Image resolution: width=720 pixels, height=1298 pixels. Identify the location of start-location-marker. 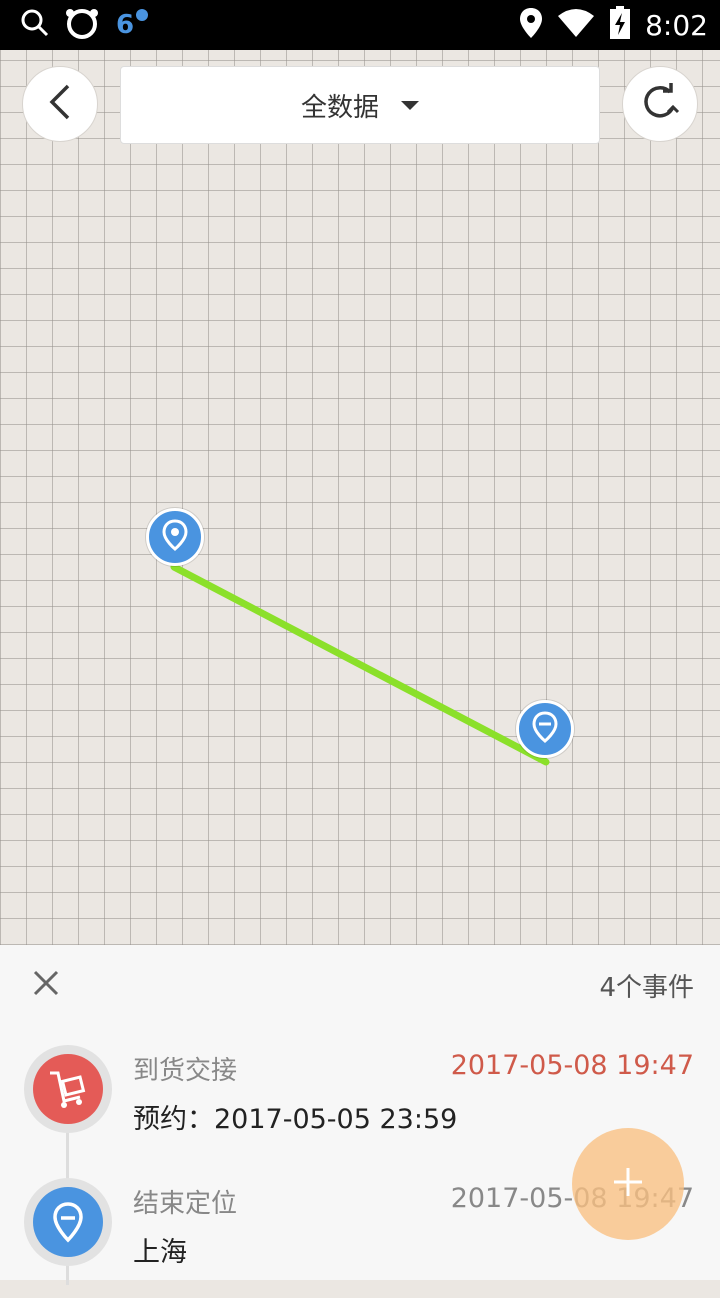
(175, 537).